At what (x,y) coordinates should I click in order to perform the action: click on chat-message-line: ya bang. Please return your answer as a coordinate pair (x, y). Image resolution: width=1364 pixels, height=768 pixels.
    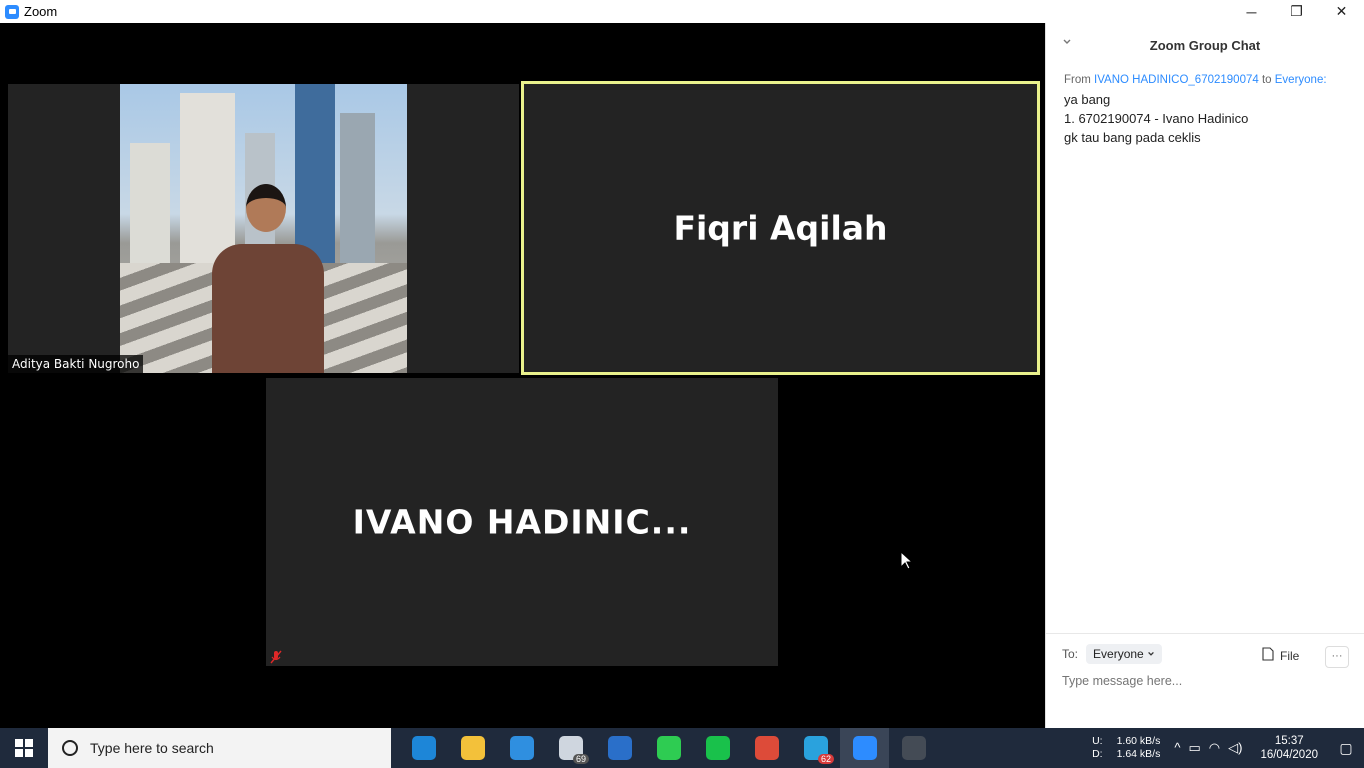
    Looking at the image, I should click on (1087, 99).